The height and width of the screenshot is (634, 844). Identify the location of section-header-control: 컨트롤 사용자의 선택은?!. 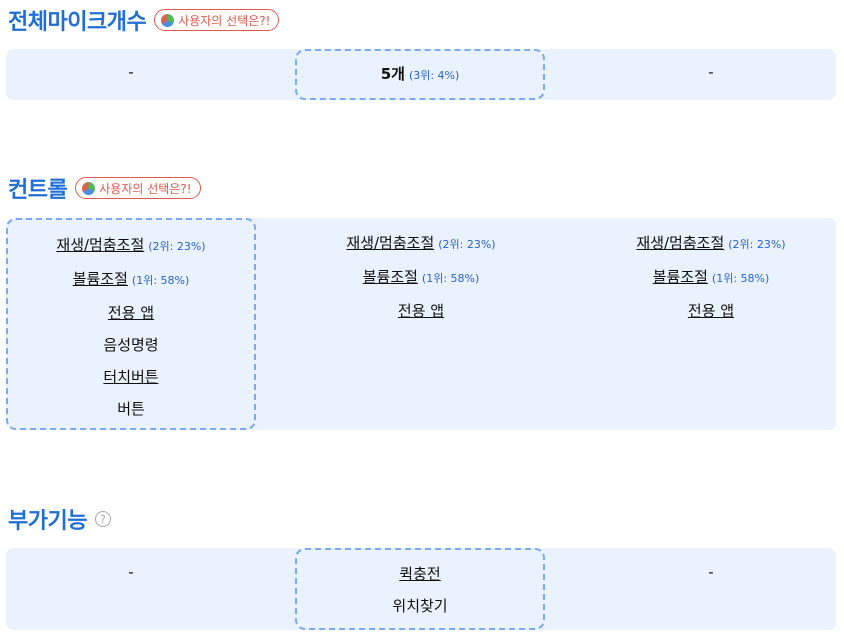
(104, 188).